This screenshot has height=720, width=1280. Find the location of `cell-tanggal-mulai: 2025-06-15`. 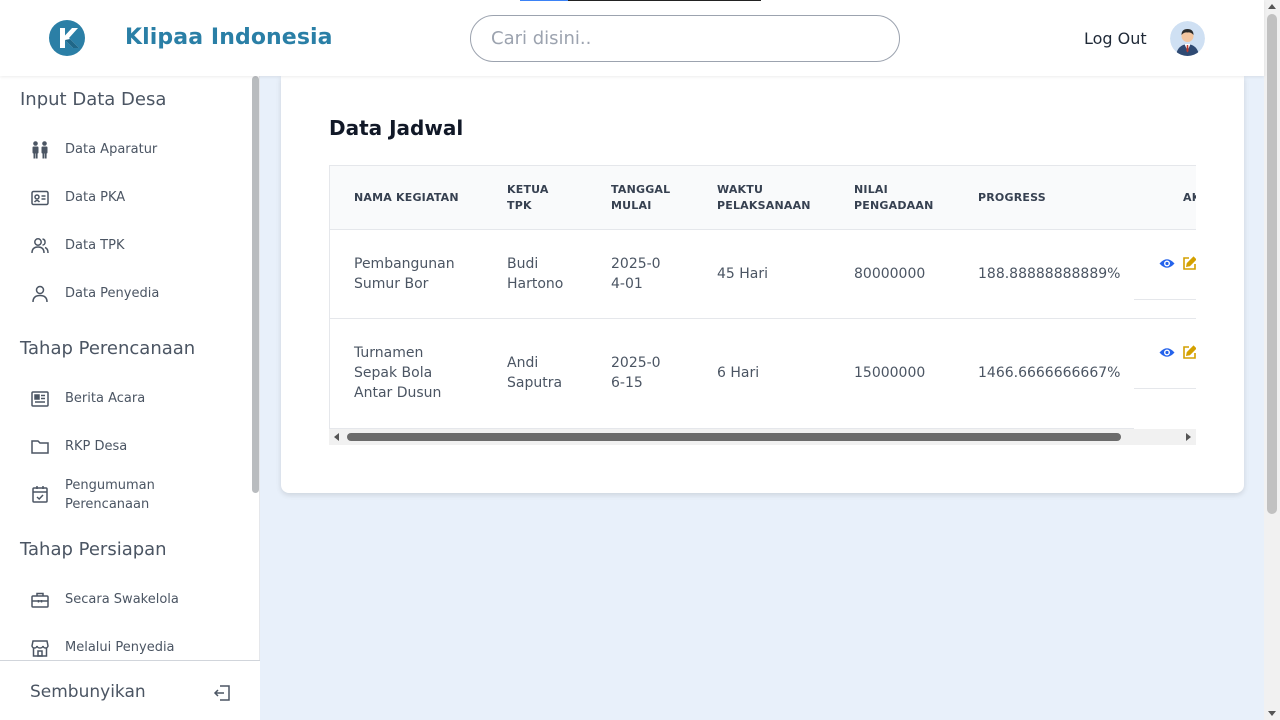

cell-tanggal-mulai: 2025-06-15 is located at coordinates (636, 373).